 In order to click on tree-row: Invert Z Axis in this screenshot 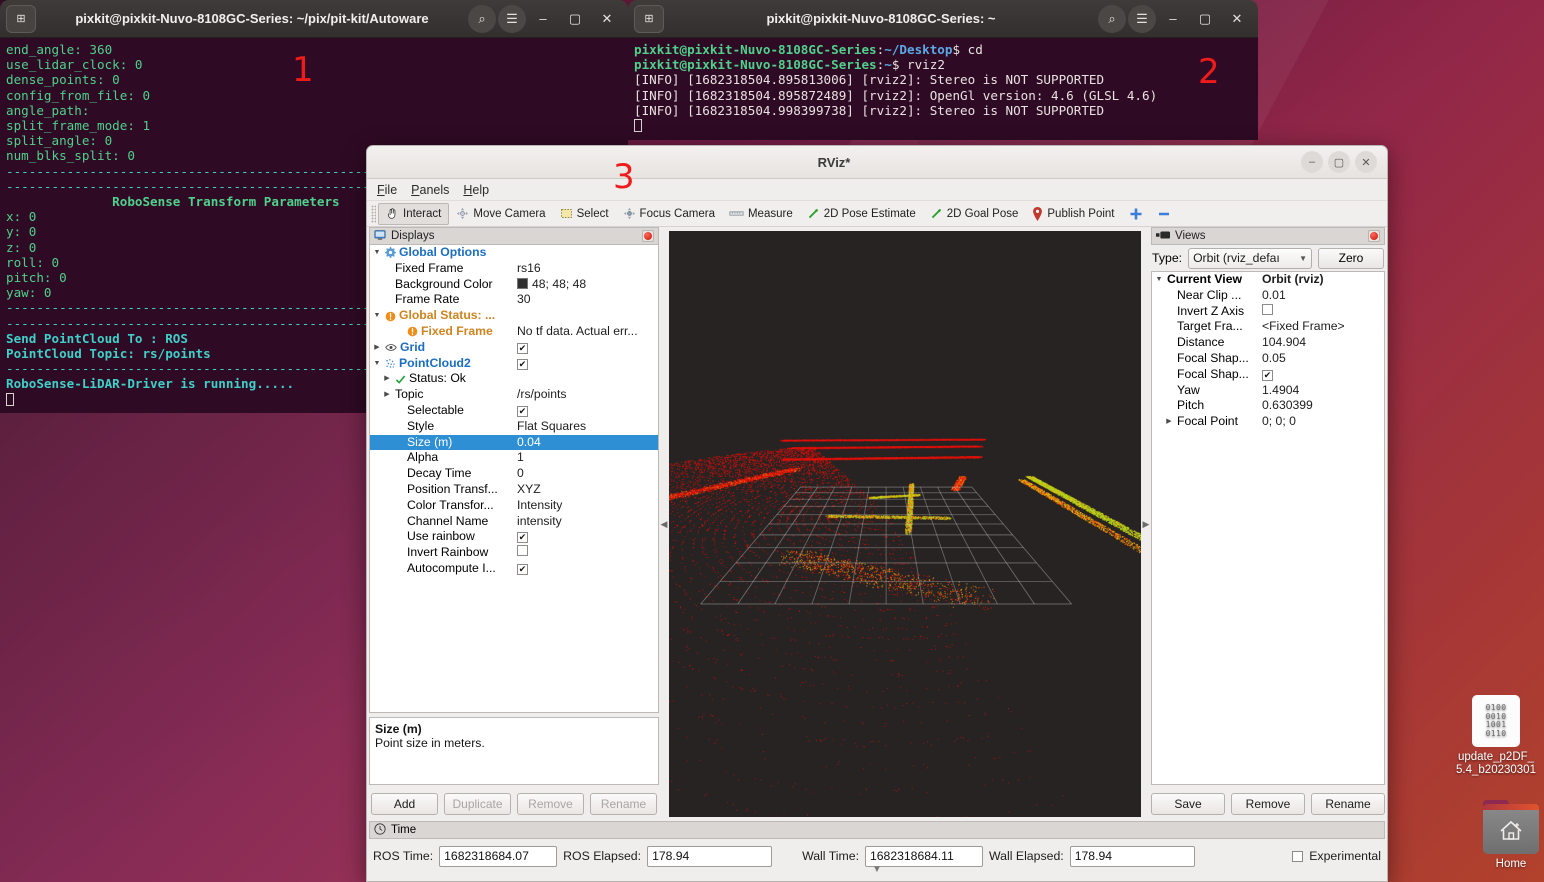, I will do `click(1268, 311)`.